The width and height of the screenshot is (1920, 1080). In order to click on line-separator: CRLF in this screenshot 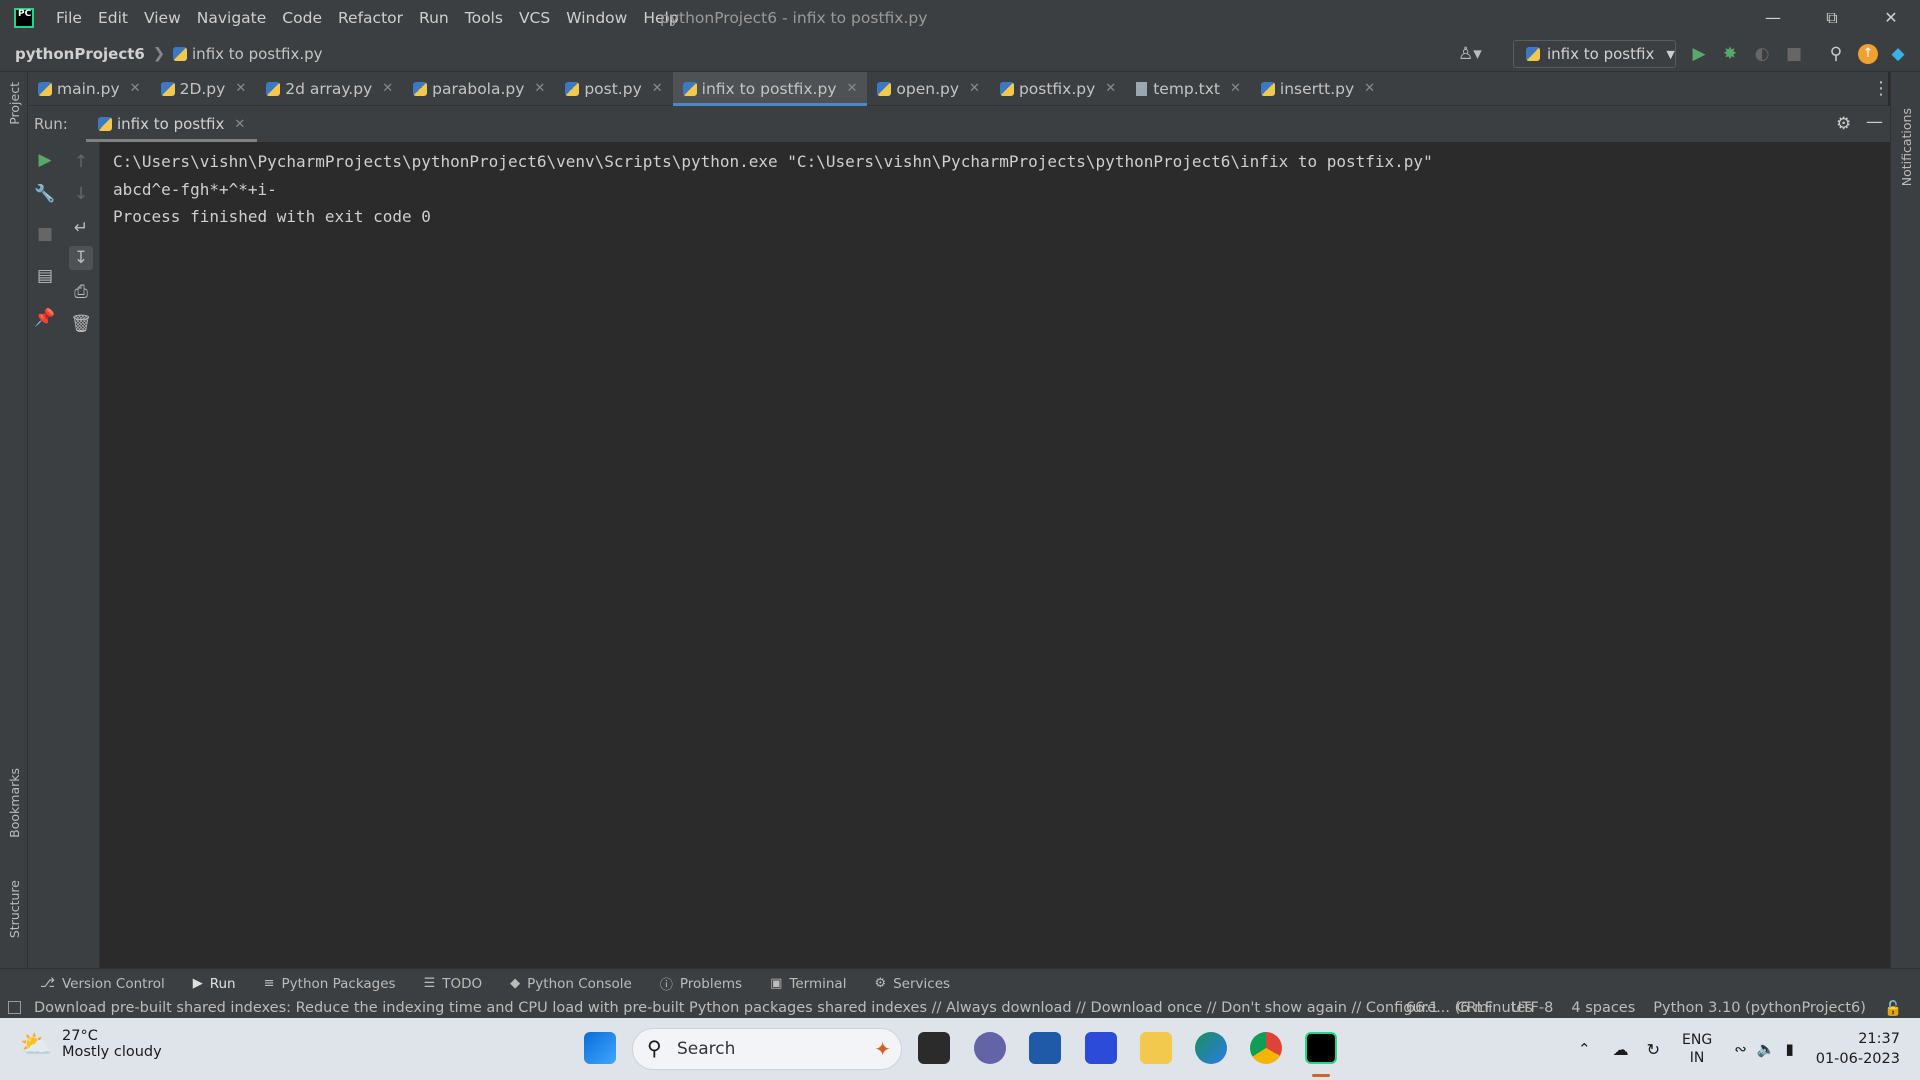, I will do `click(1474, 1008)`.